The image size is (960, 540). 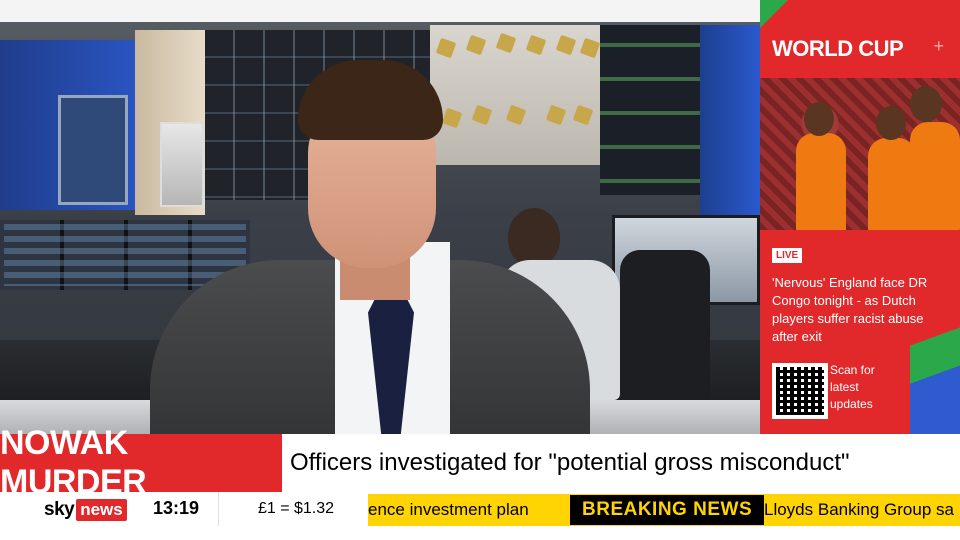 I want to click on currency-rate: £1 = $1.32, so click(x=295, y=509).